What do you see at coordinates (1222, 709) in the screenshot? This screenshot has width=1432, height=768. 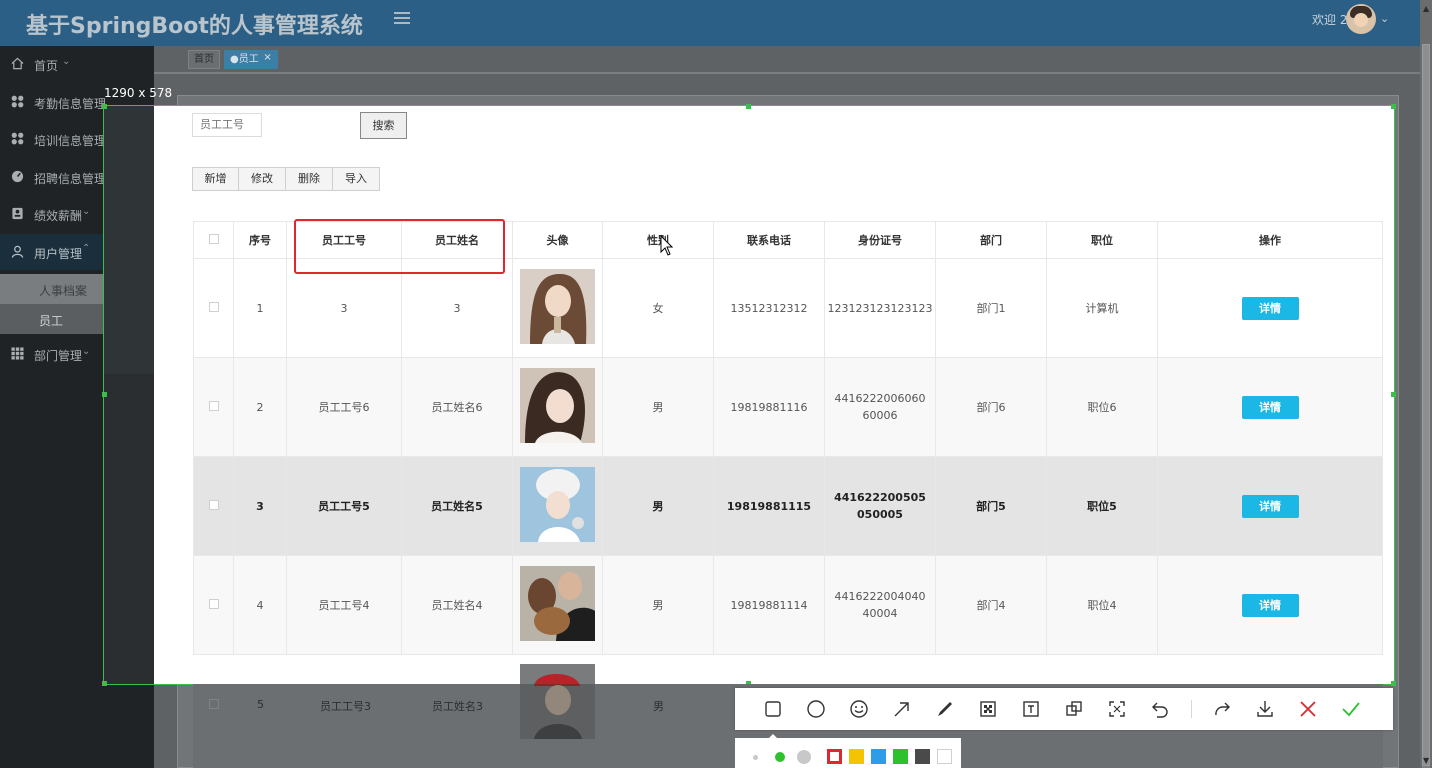 I see `redo-icon` at bounding box center [1222, 709].